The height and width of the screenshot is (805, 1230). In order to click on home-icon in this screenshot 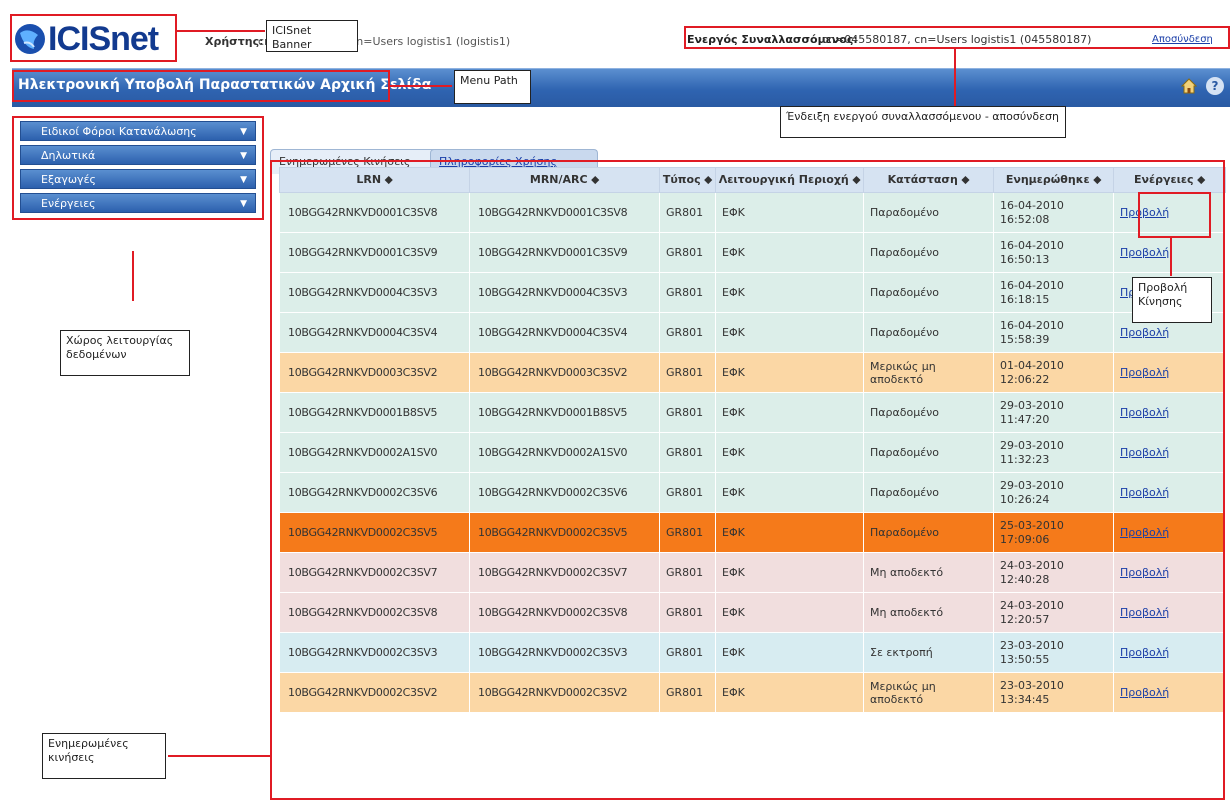, I will do `click(1189, 86)`.